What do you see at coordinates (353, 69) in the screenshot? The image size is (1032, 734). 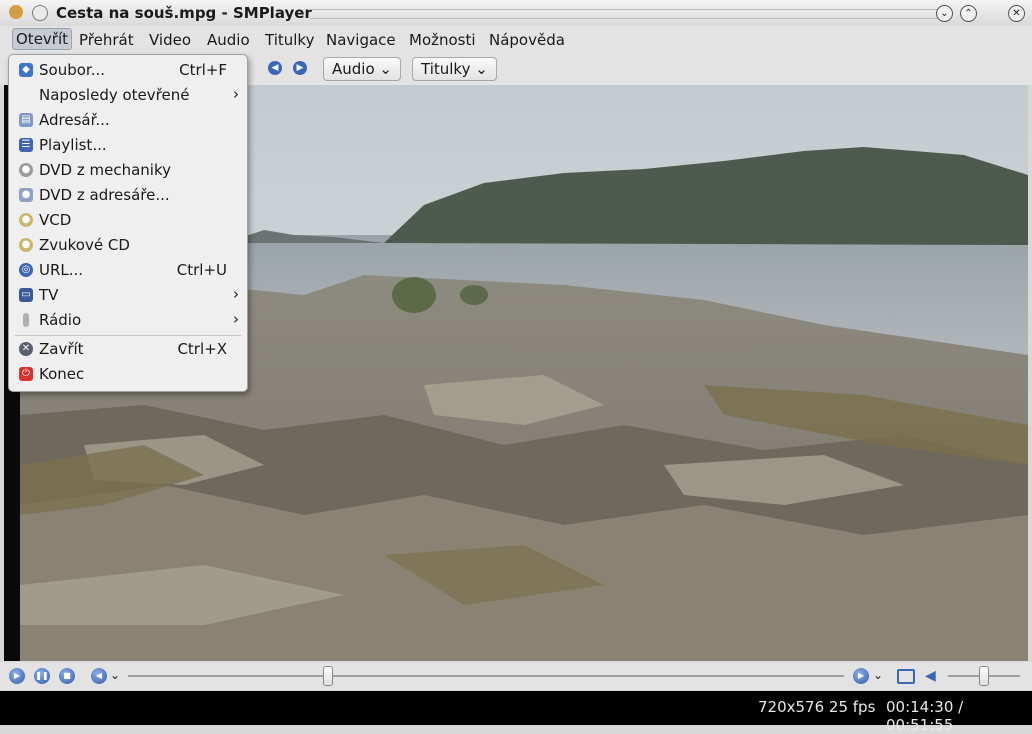 I see `audio-dropdown-label: Audio` at bounding box center [353, 69].